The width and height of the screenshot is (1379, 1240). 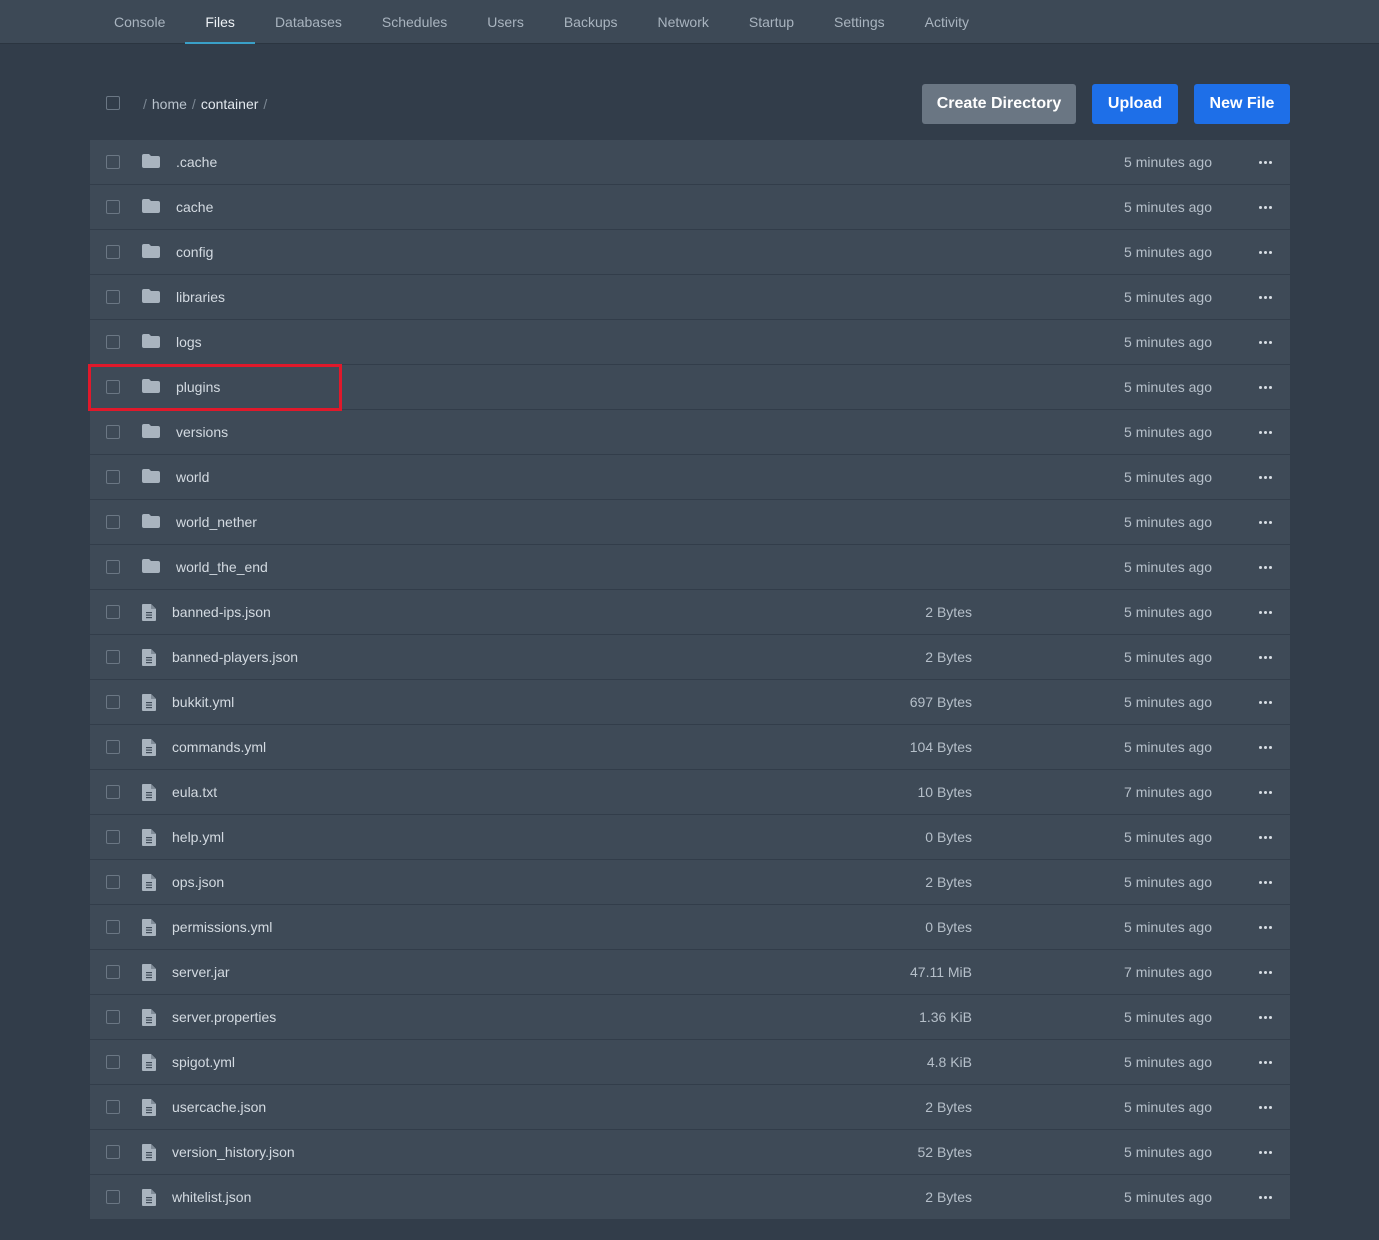 What do you see at coordinates (690, 702) in the screenshot?
I see `file-row: bukkit.yml 697 Bytes 5 minutes ago` at bounding box center [690, 702].